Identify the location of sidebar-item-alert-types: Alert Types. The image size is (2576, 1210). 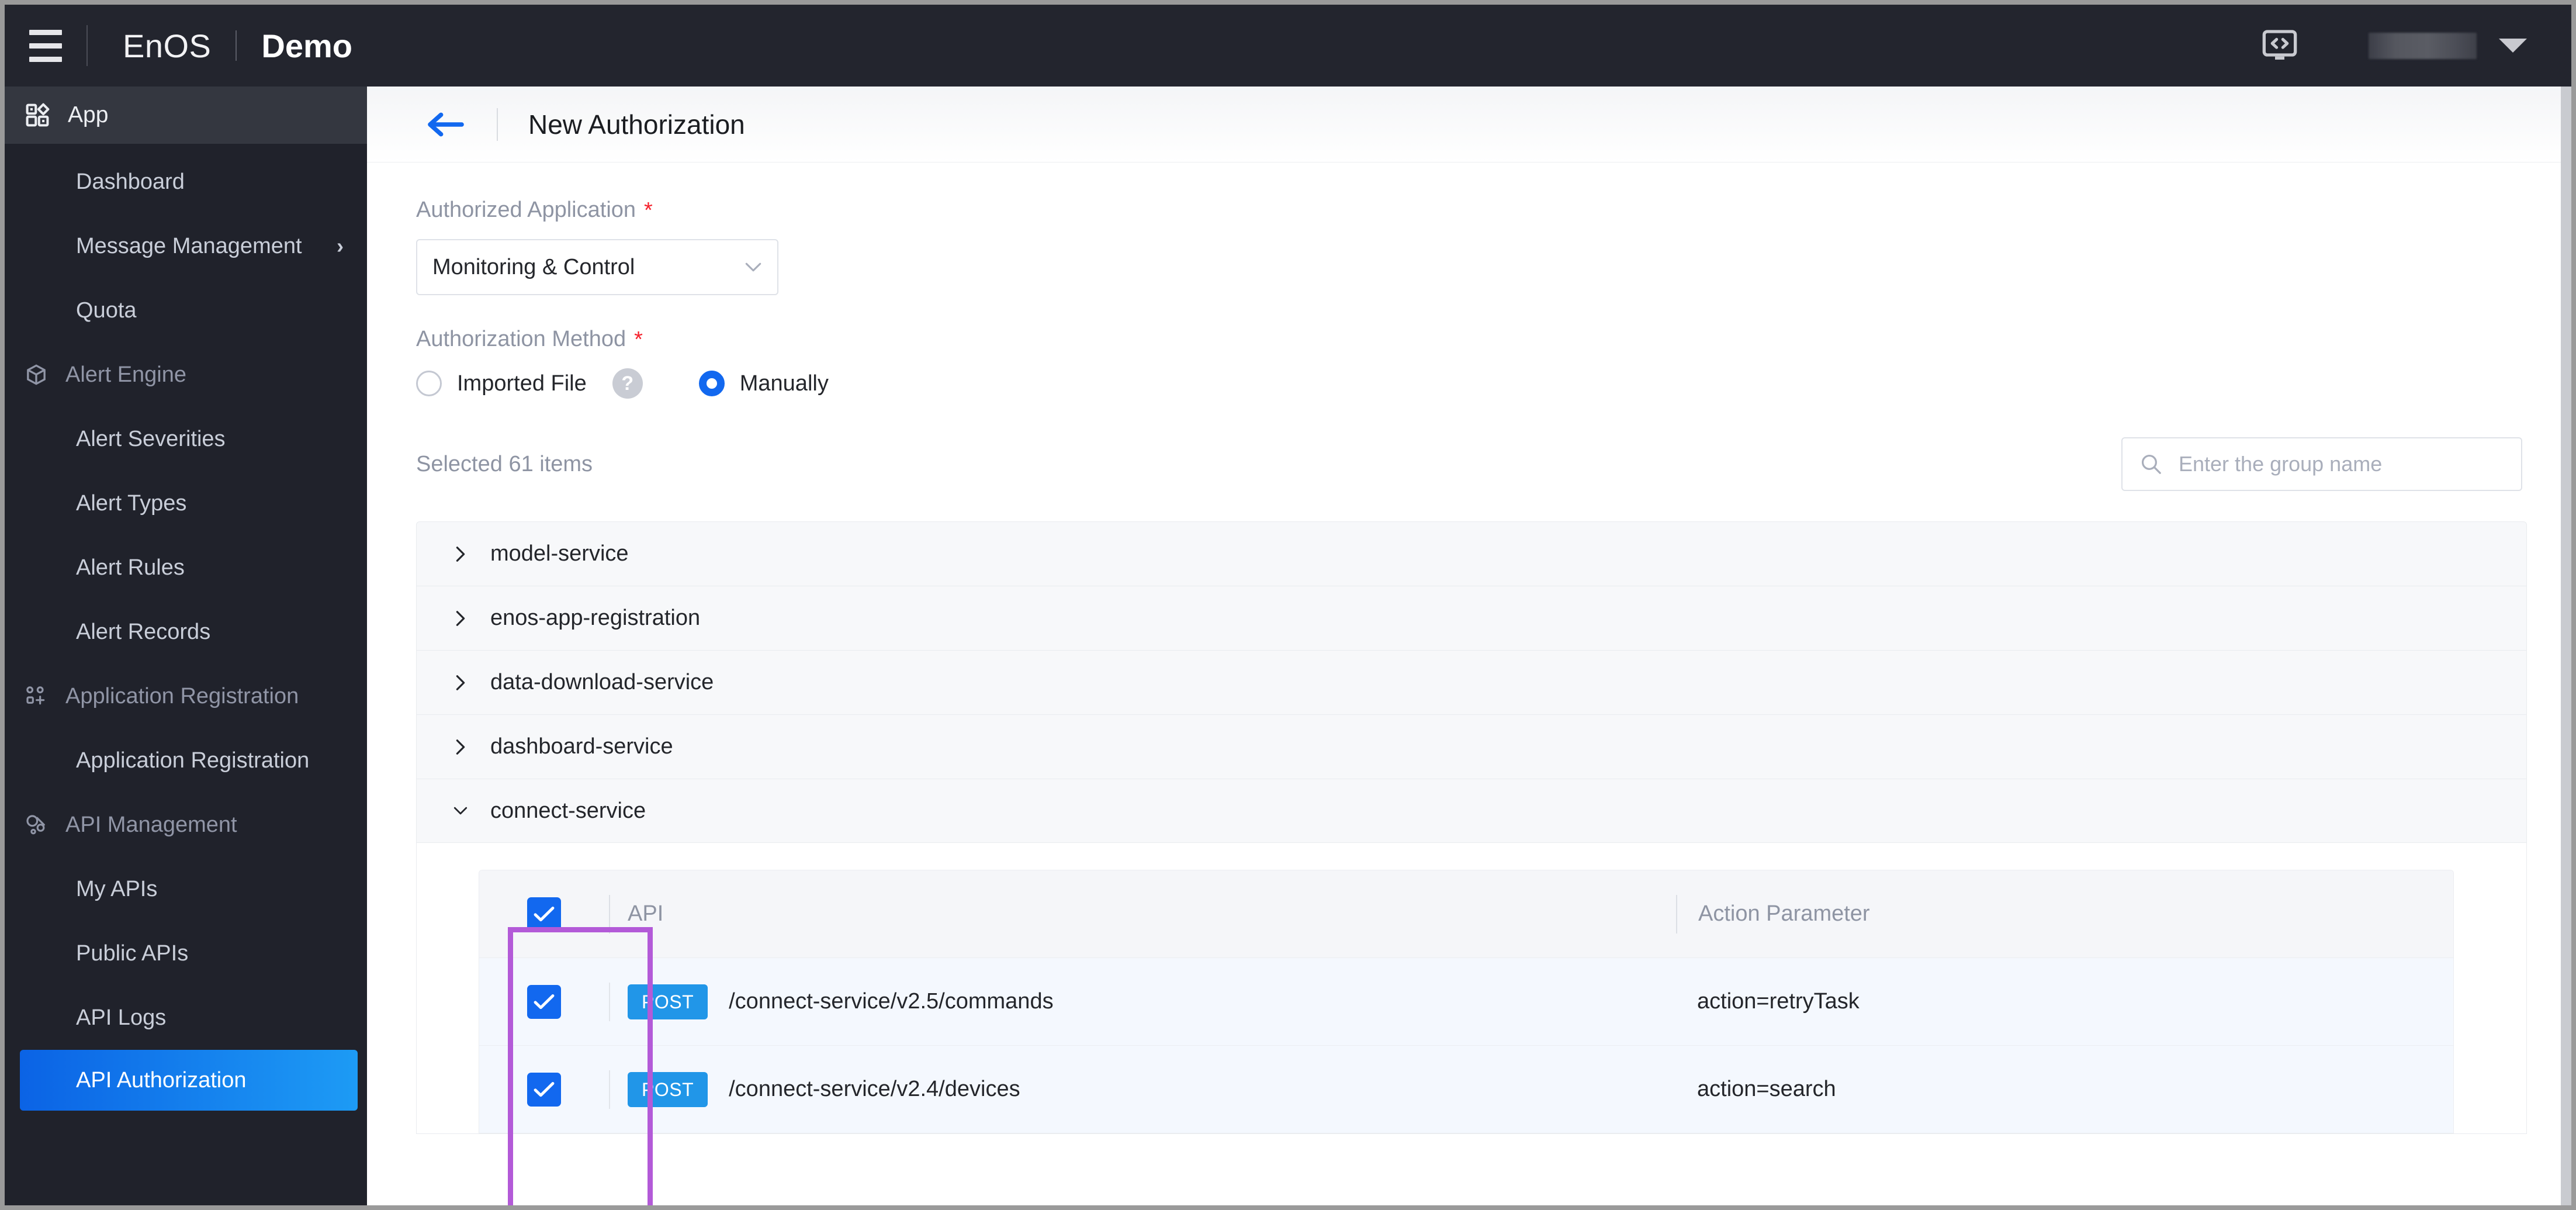
(186, 503).